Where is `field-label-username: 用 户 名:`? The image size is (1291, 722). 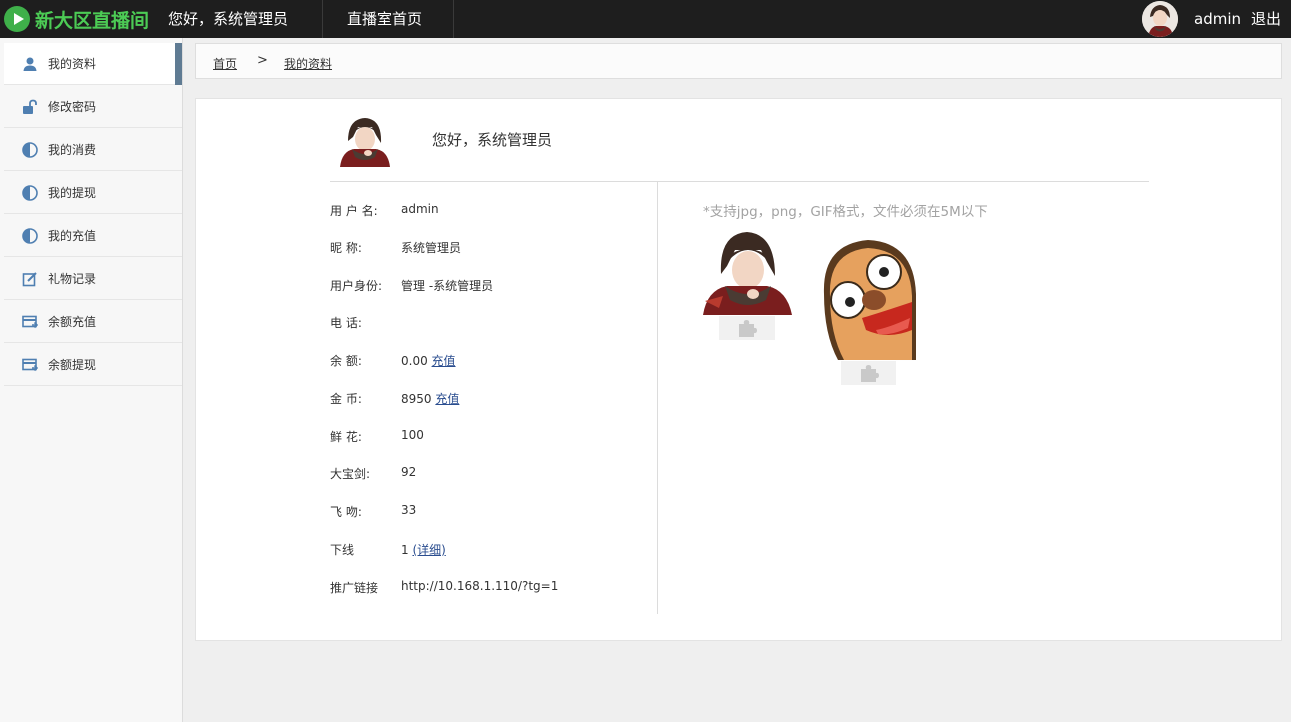 field-label-username: 用 户 名: is located at coordinates (354, 211).